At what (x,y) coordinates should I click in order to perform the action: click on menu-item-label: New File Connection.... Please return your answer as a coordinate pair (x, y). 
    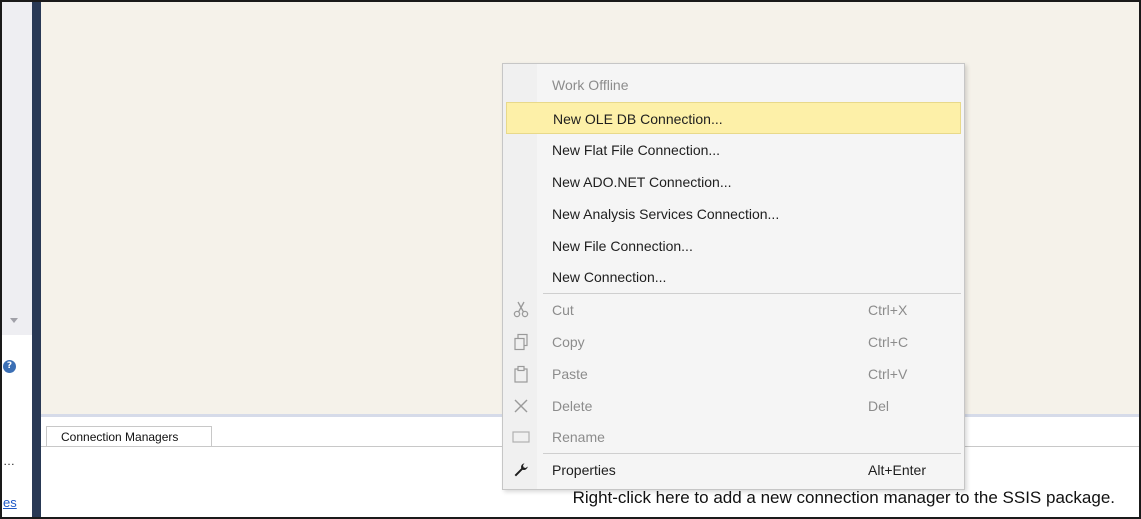
    Looking at the image, I should click on (622, 246).